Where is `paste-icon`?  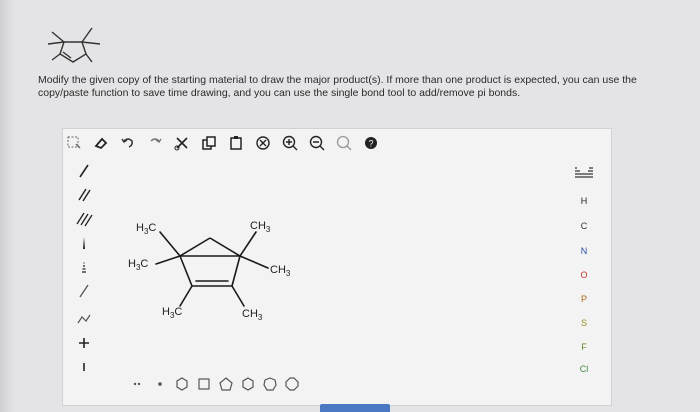 paste-icon is located at coordinates (236, 143).